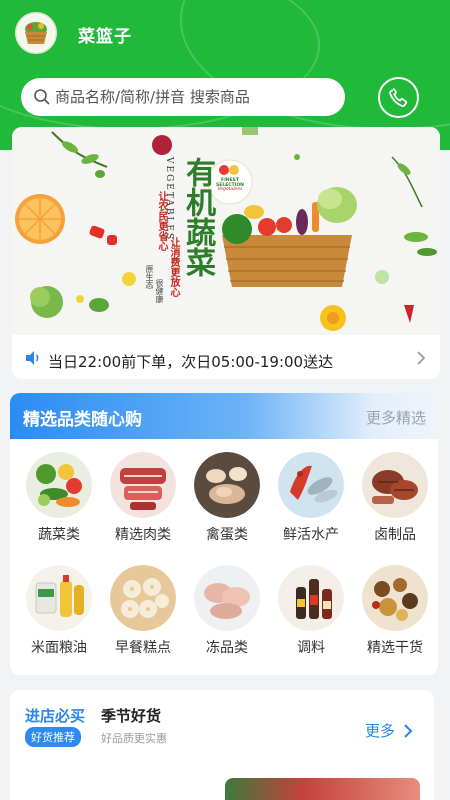 Image resolution: width=450 pixels, height=800 pixels. Describe the element at coordinates (59, 485) in the screenshot. I see `vegetables-icon` at that location.